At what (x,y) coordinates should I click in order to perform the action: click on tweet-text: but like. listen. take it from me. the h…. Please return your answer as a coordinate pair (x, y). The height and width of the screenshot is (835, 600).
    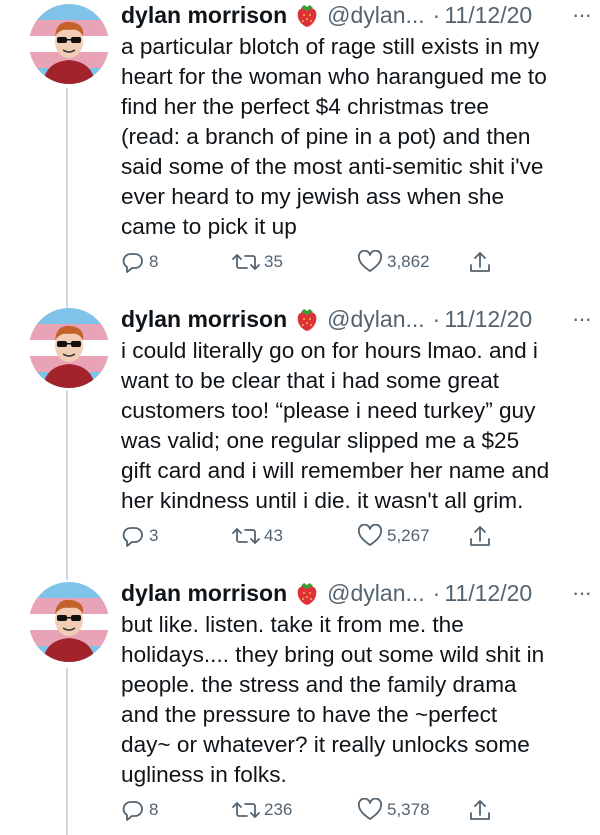
    Looking at the image, I should click on (333, 699).